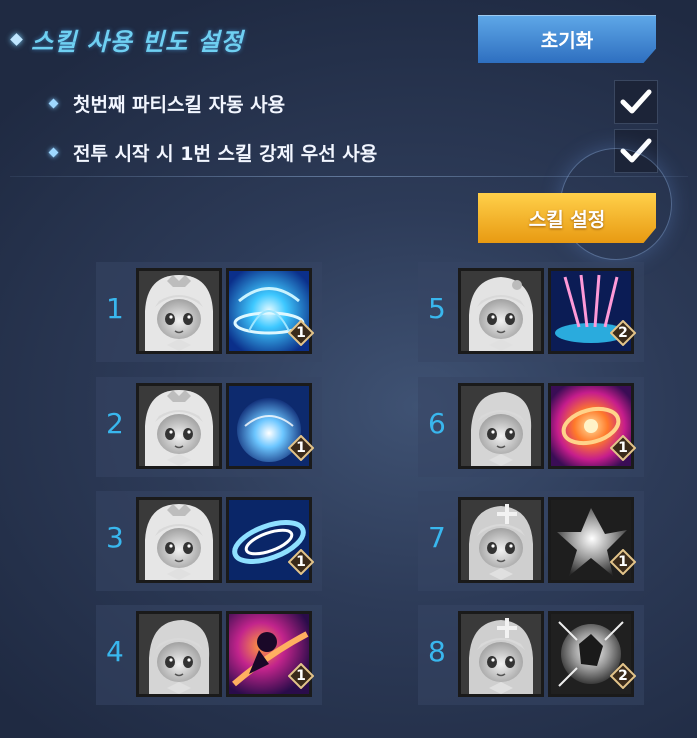 This screenshot has width=697, height=738. I want to click on slot-number: 3, so click(115, 537).